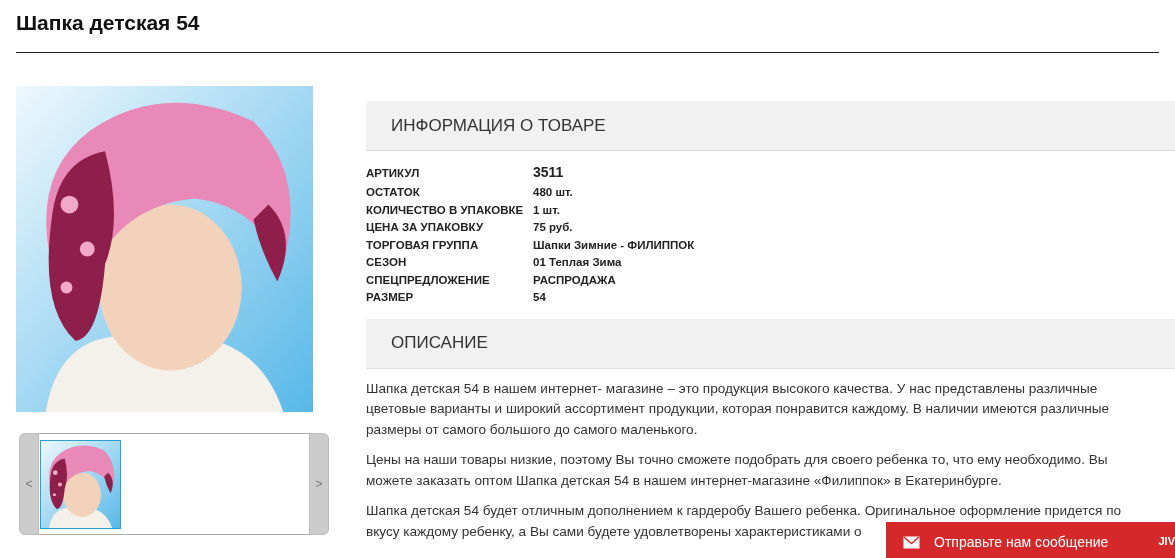 Image resolution: width=1175 pixels, height=558 pixels. Describe the element at coordinates (445, 210) in the screenshot. I see `field-label: КОЛИЧЕСТВО В УПАКОВКЕ` at that location.